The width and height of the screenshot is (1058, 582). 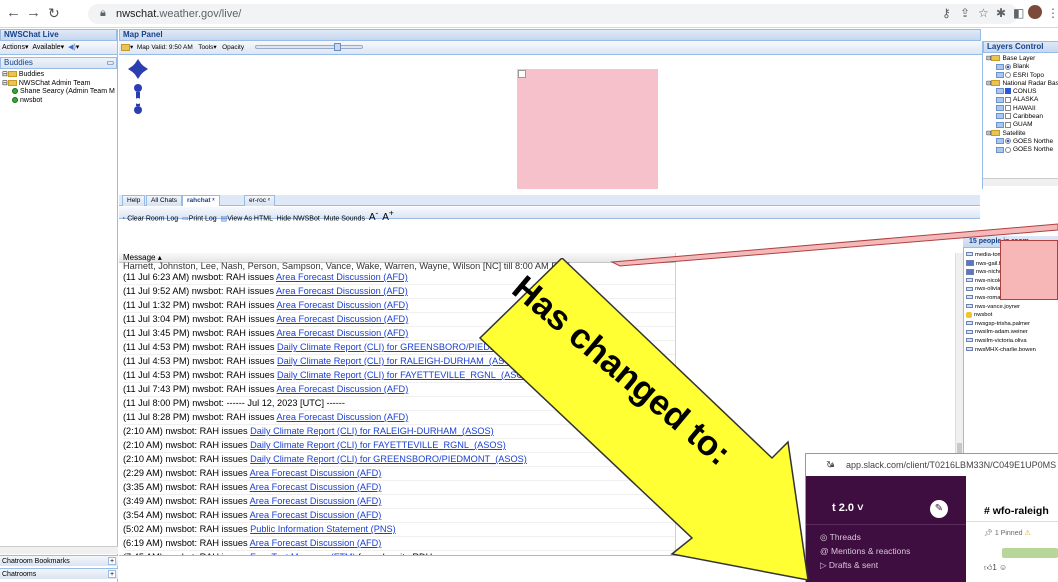 What do you see at coordinates (54, 13) in the screenshot?
I see `reload-icon: ↻` at bounding box center [54, 13].